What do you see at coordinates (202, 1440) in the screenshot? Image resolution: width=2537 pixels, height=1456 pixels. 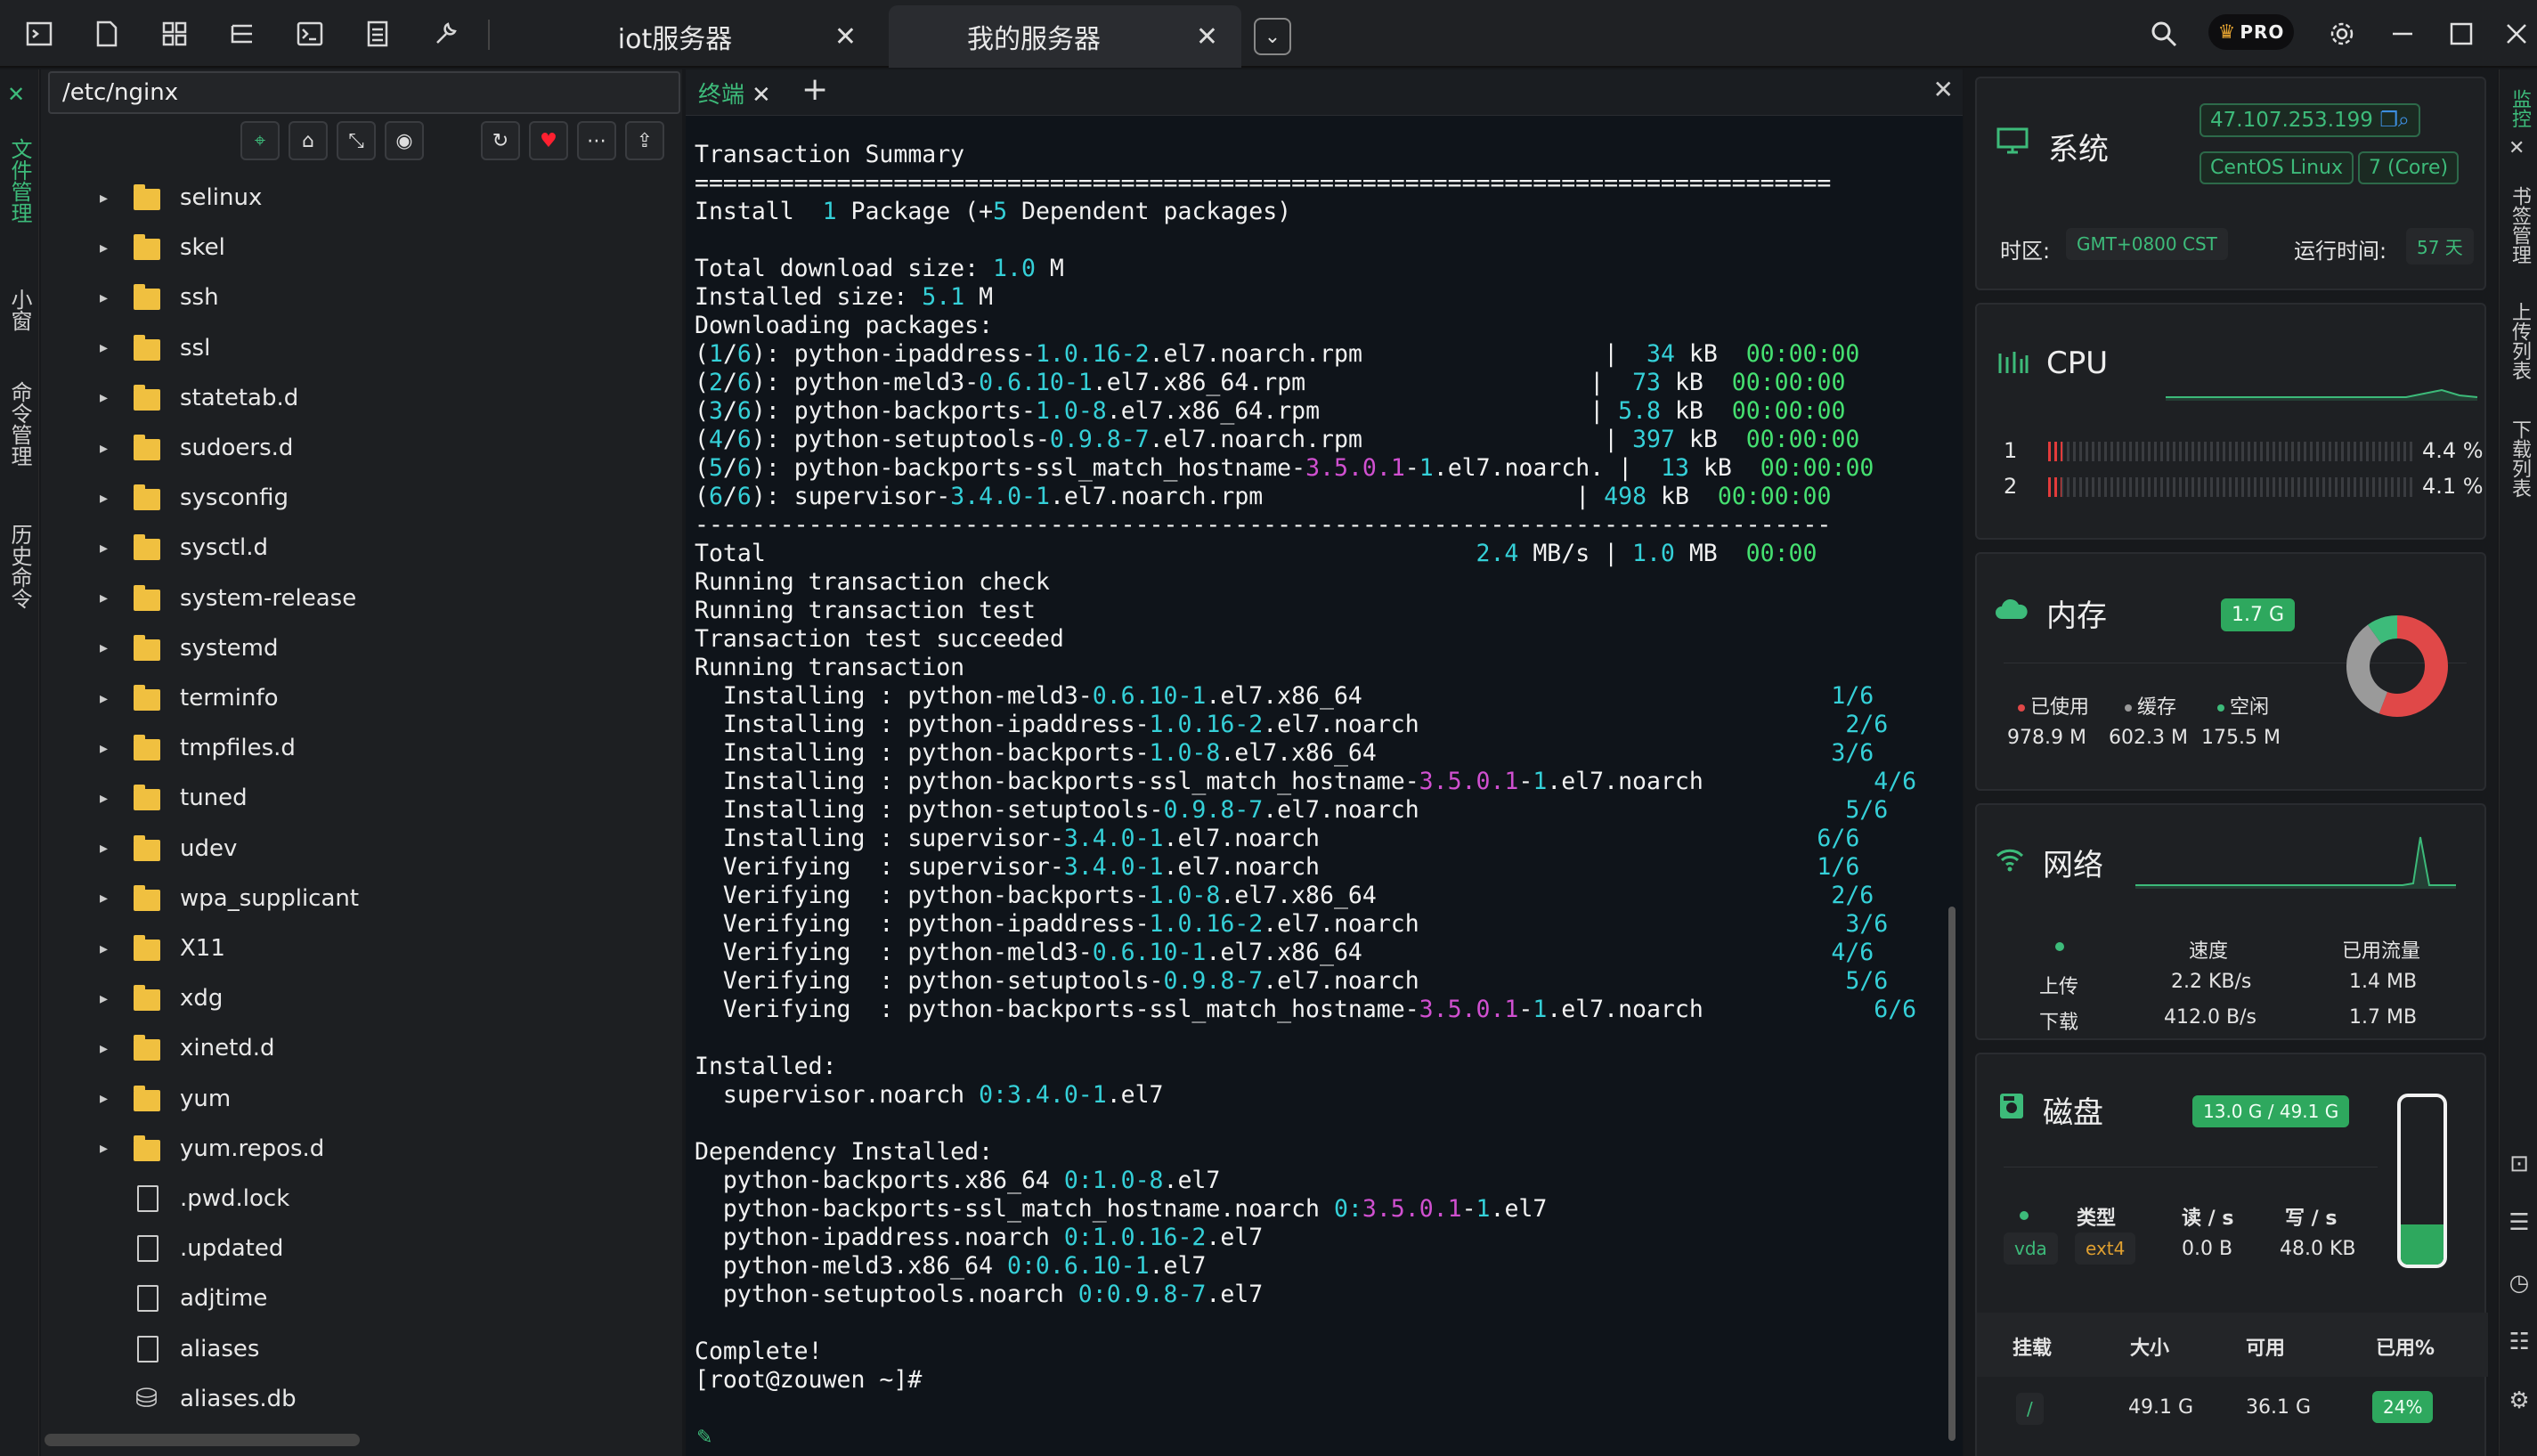 I see `horizontal-scrollbar` at bounding box center [202, 1440].